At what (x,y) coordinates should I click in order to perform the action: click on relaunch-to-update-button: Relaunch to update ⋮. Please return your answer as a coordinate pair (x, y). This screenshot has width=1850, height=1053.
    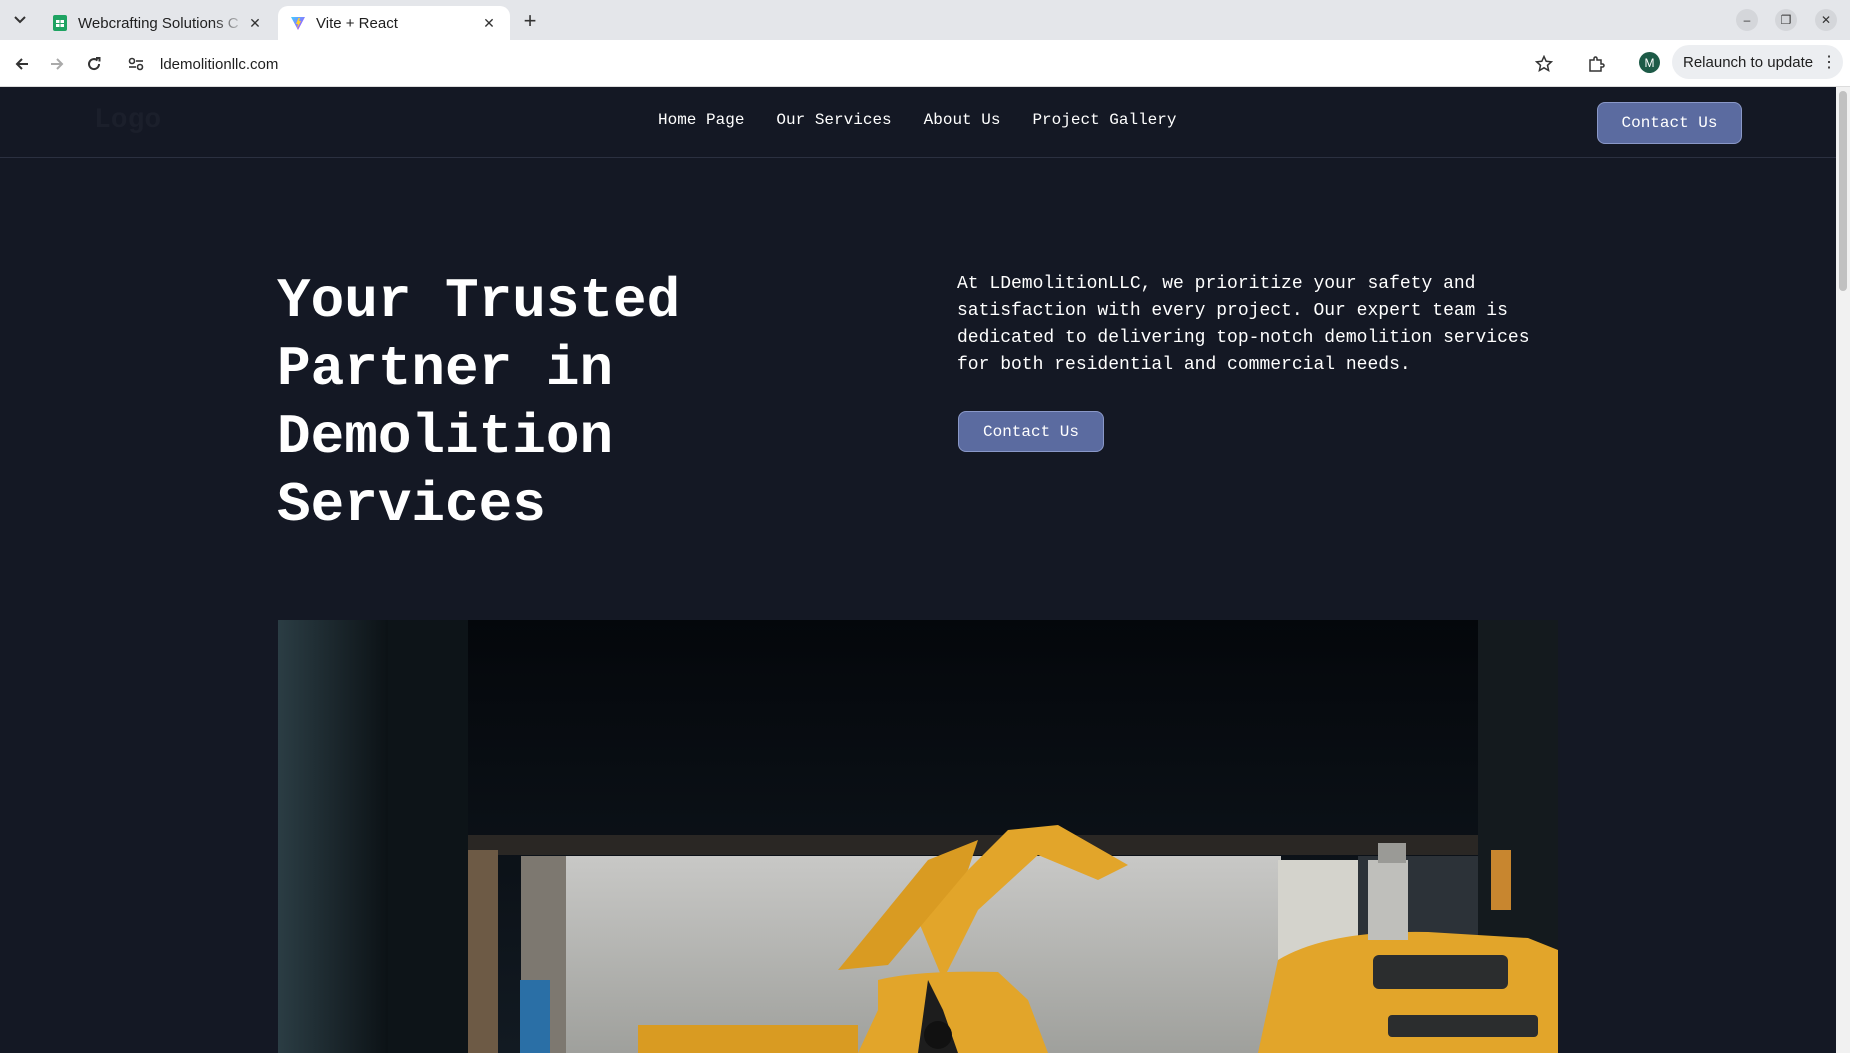
    Looking at the image, I should click on (1757, 62).